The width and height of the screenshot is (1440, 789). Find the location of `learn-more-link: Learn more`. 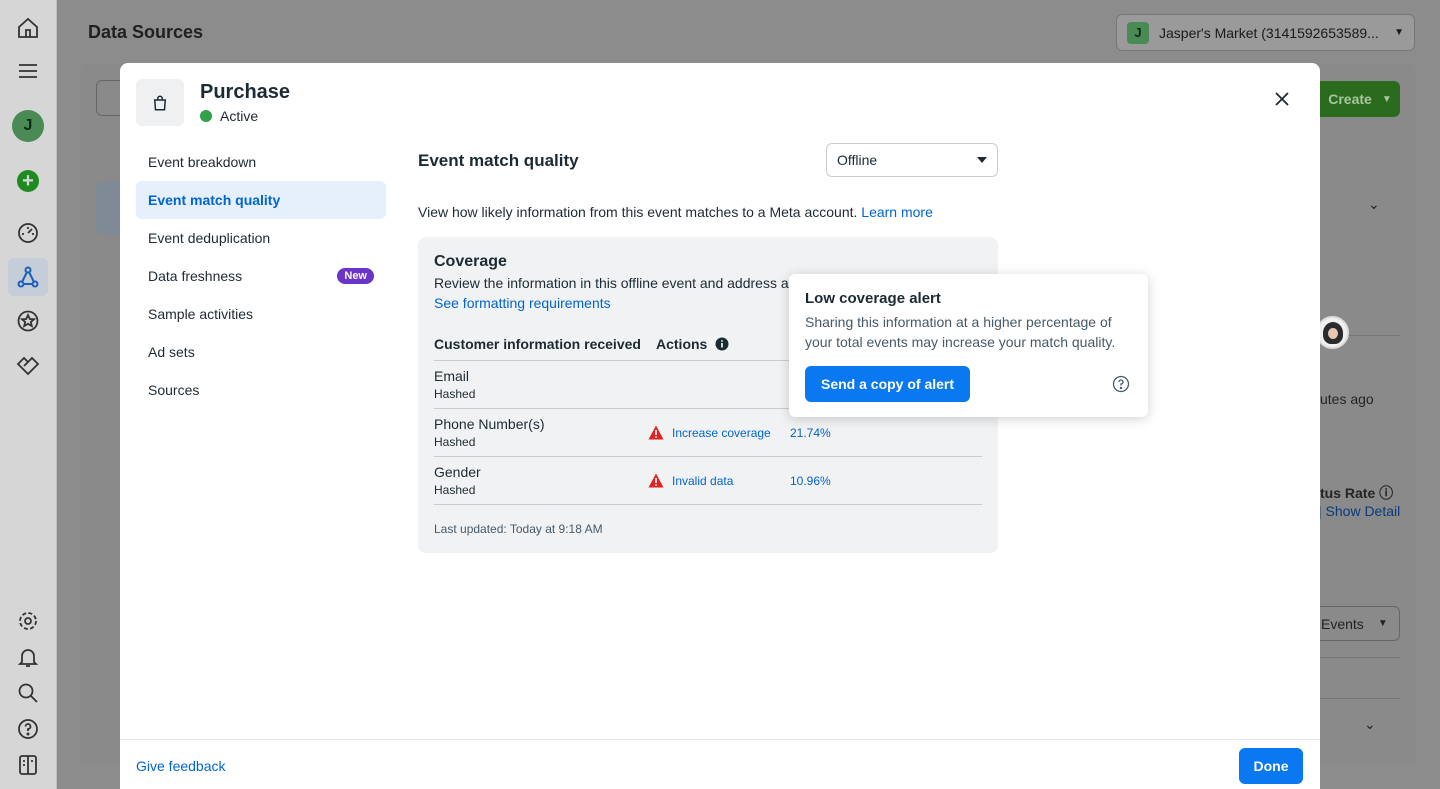

learn-more-link: Learn more is located at coordinates (897, 212).